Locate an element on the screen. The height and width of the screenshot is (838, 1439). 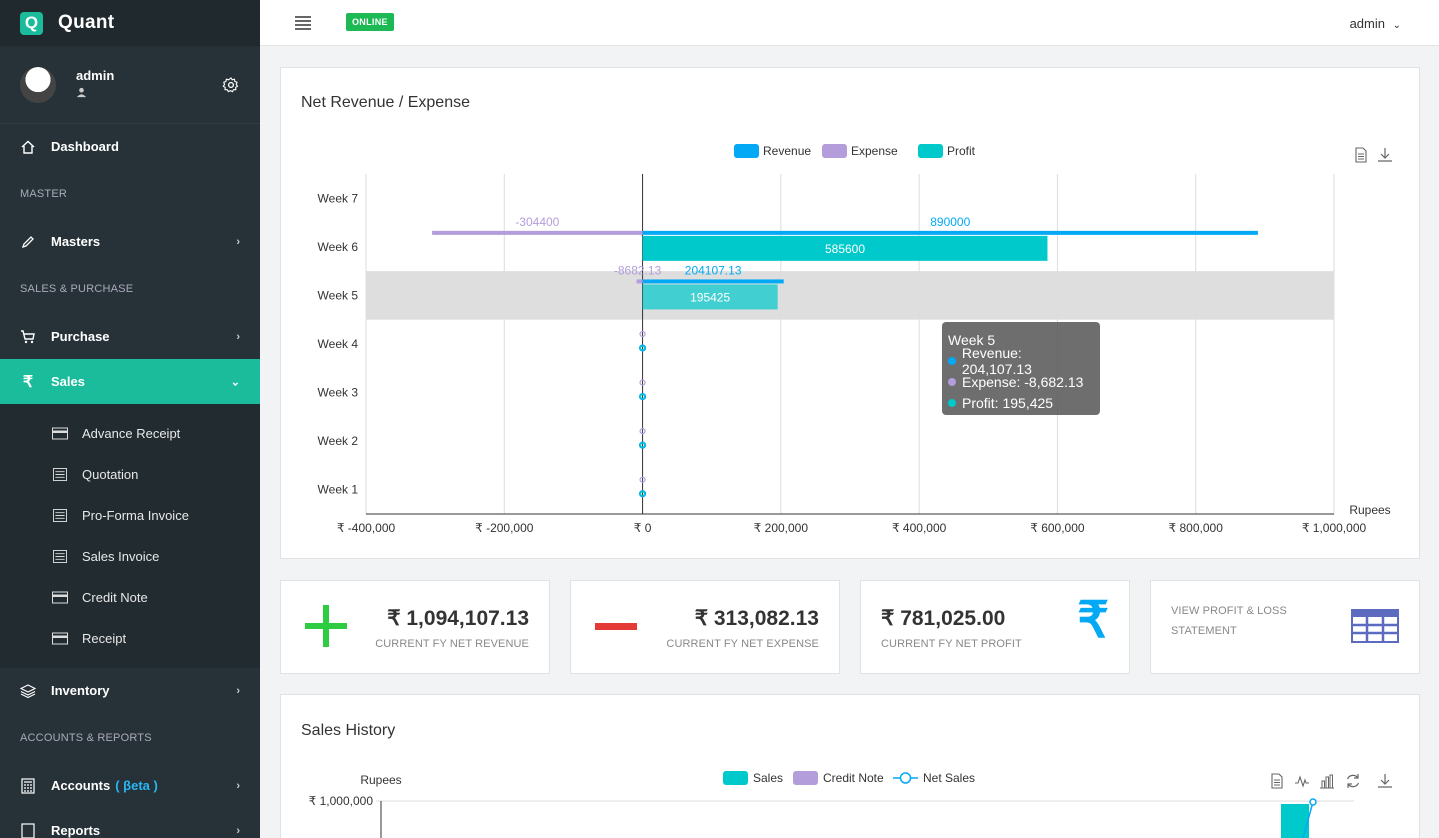
nav-masters: Masters › is located at coordinates (130, 241).